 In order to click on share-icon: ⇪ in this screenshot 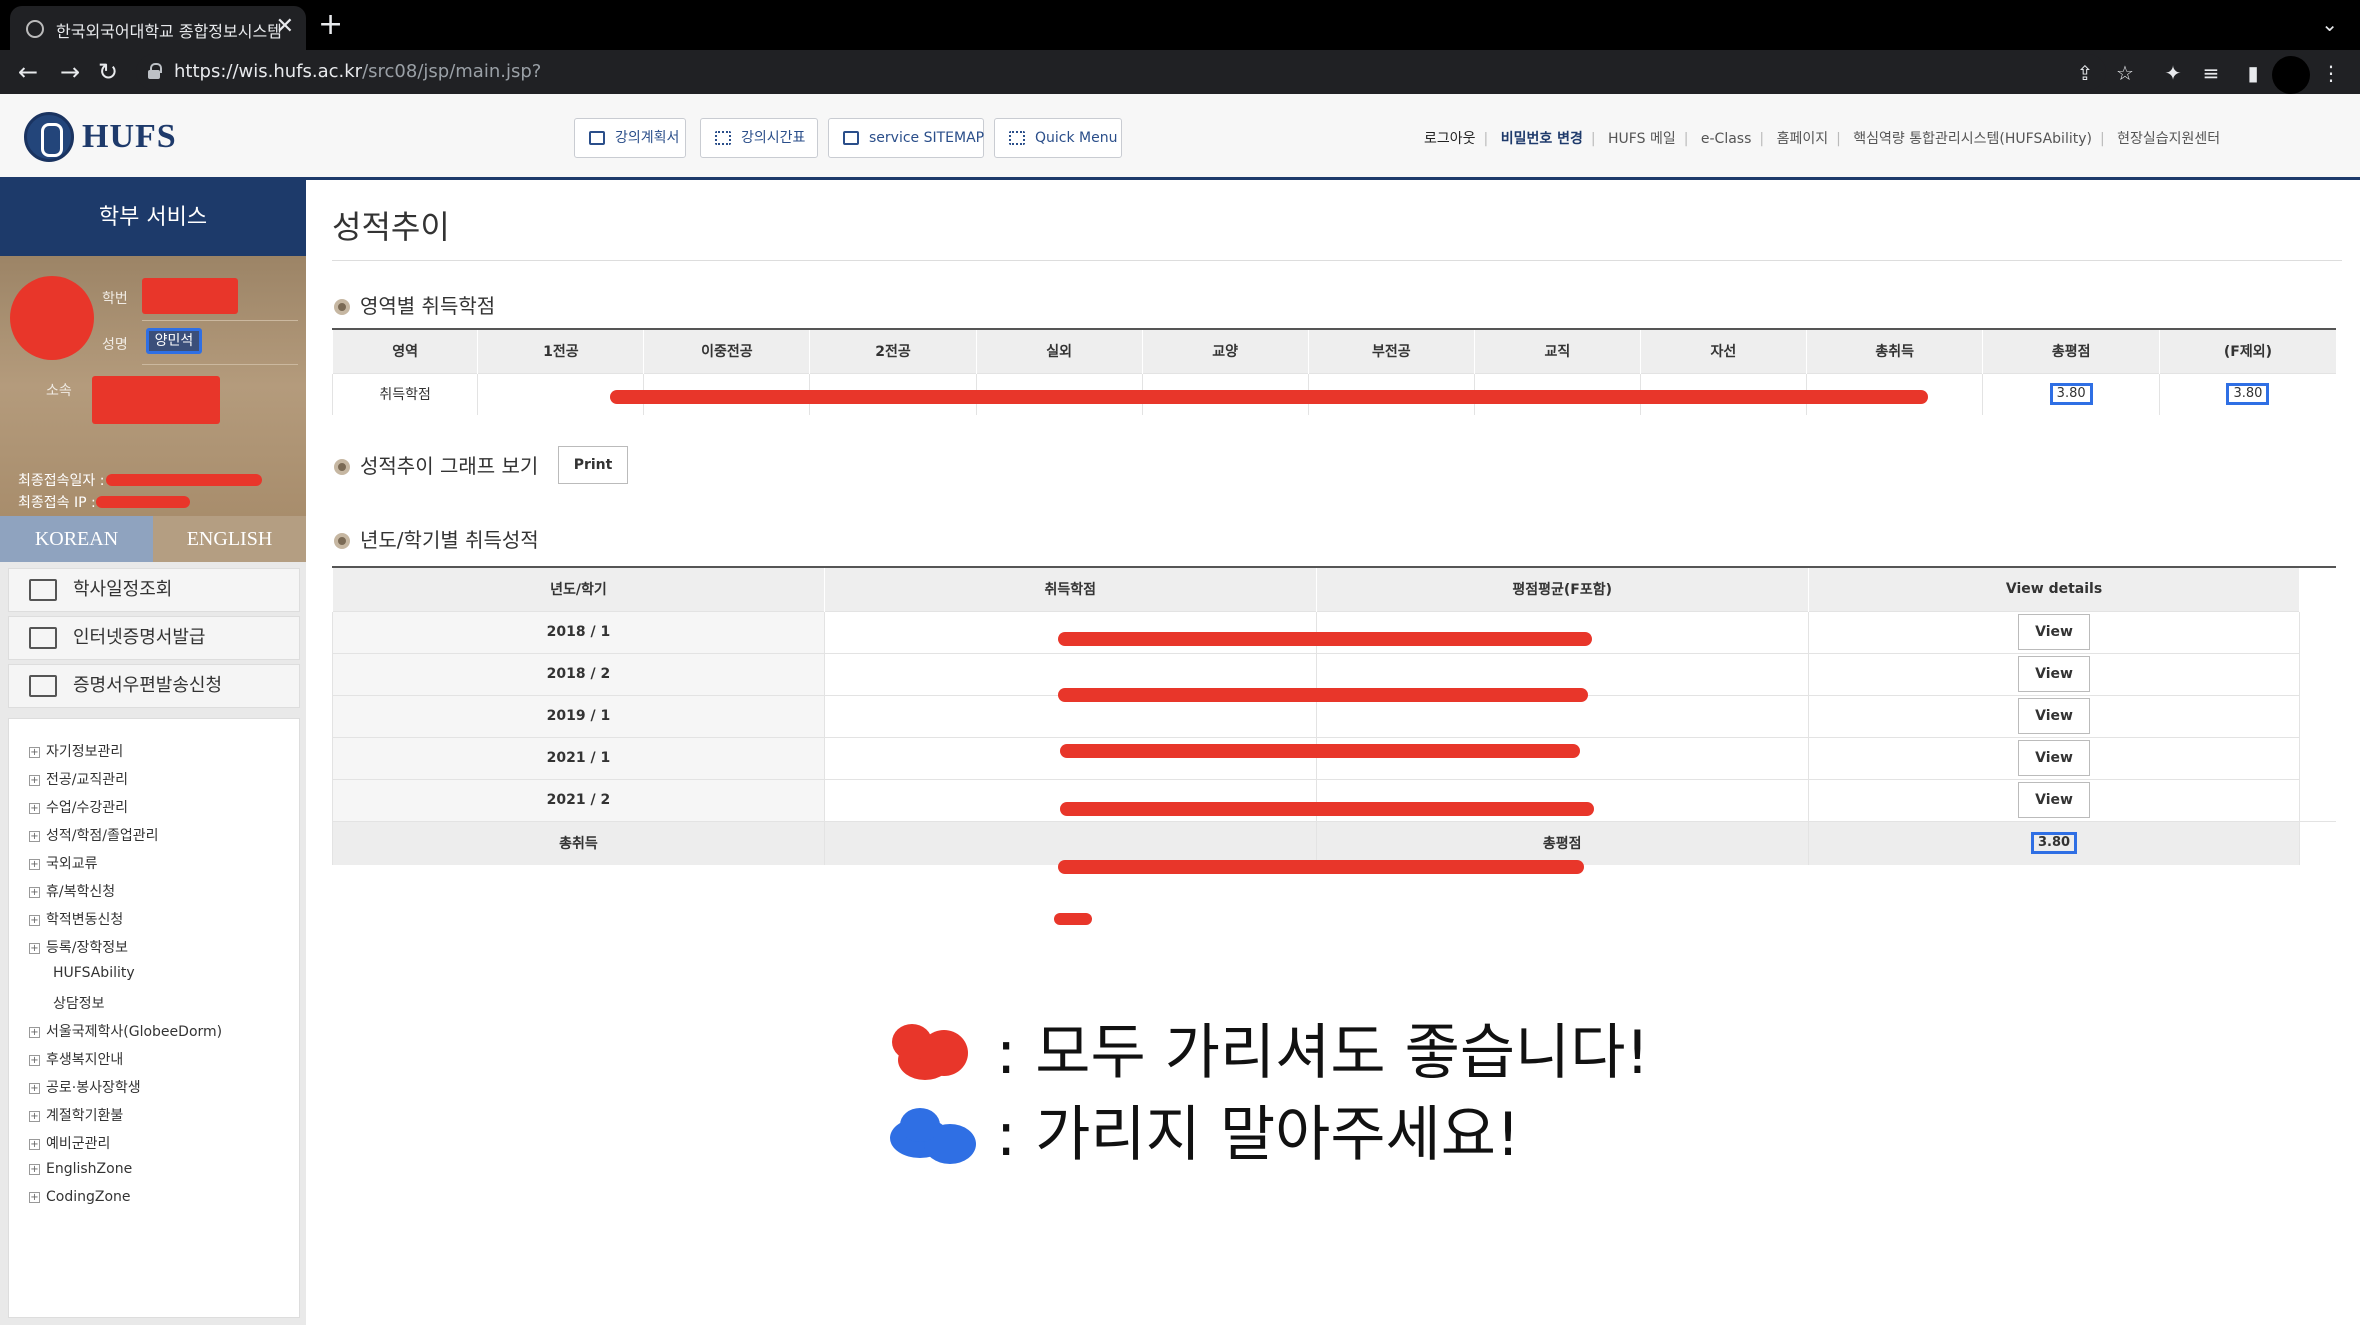, I will do `click(2085, 73)`.